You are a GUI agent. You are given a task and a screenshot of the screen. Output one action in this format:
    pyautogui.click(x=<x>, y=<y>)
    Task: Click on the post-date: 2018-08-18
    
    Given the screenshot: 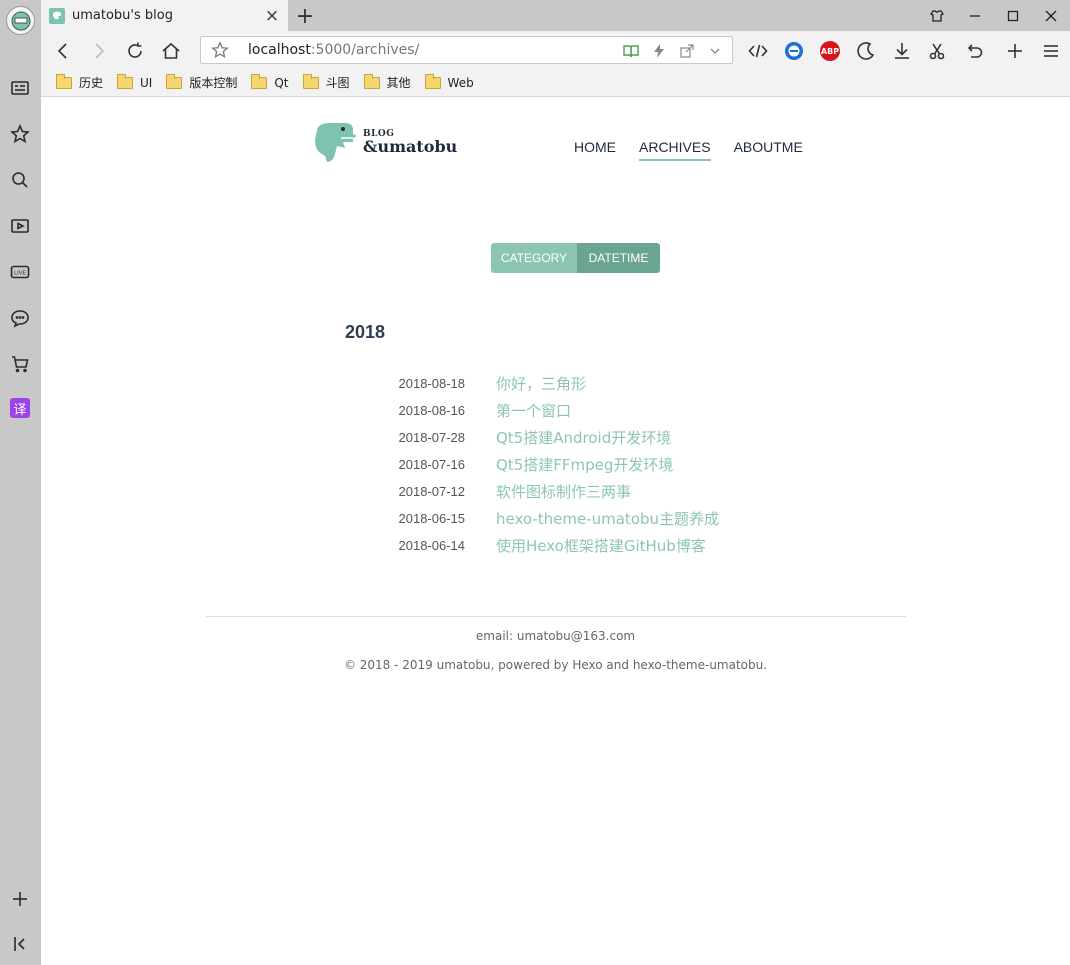 What is the action you would take?
    pyautogui.click(x=432, y=383)
    